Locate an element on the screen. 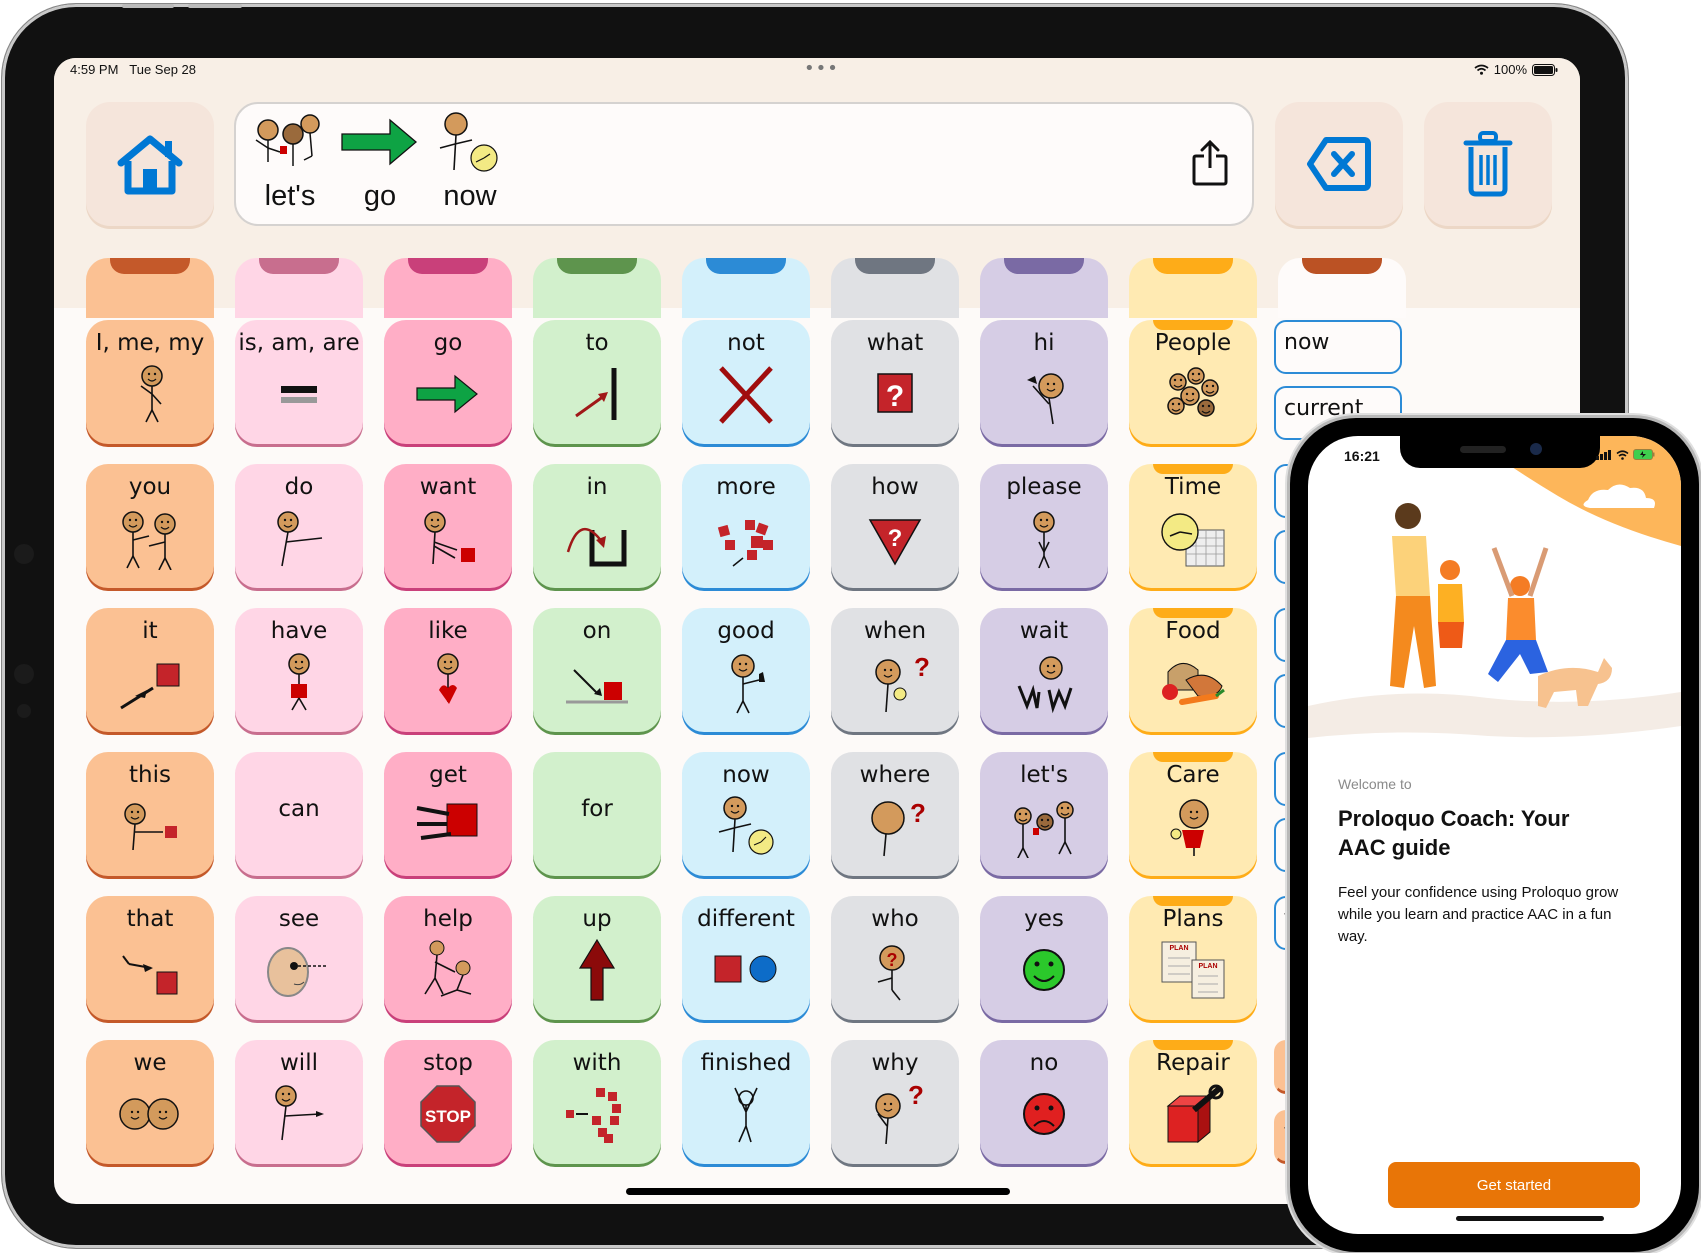 Image resolution: width=1701 pixels, height=1253 pixels. folder-cell-time: Time is located at coordinates (1193, 526).